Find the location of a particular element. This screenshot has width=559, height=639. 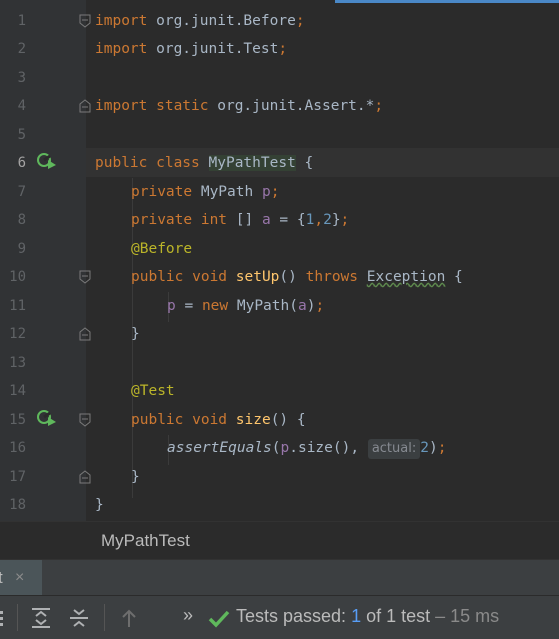

code-line: import org.junit.Test; is located at coordinates (191, 49).